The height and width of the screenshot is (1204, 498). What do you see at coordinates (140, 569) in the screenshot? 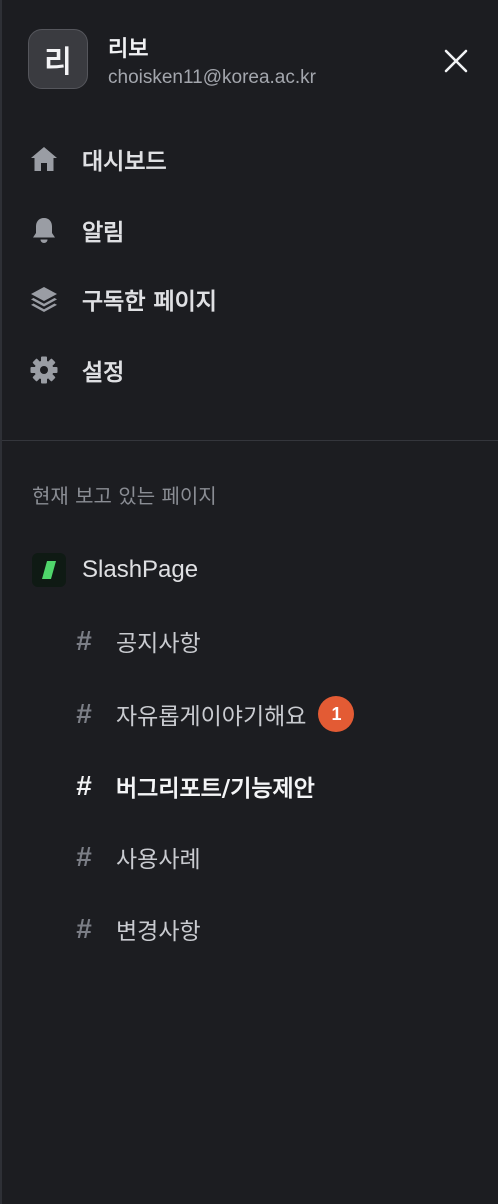
I see `space-name: SlashPage` at bounding box center [140, 569].